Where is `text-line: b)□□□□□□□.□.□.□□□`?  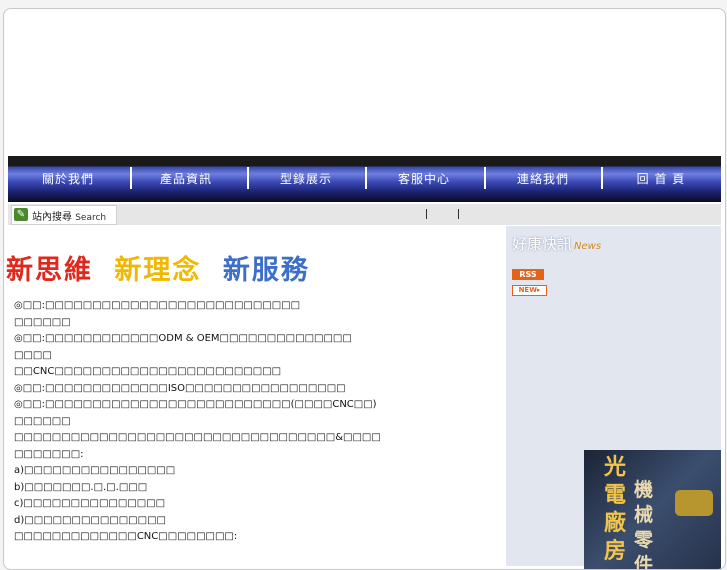
text-line: b)□□□□□□□.□.□.□□□ is located at coordinates (81, 487).